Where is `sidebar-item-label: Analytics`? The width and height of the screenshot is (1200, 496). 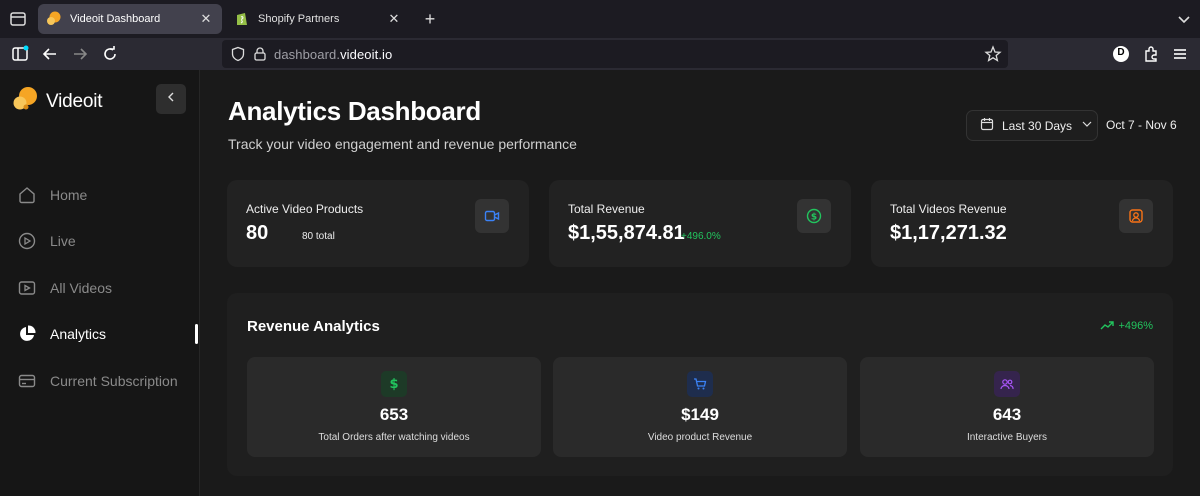
sidebar-item-label: Analytics is located at coordinates (78, 334).